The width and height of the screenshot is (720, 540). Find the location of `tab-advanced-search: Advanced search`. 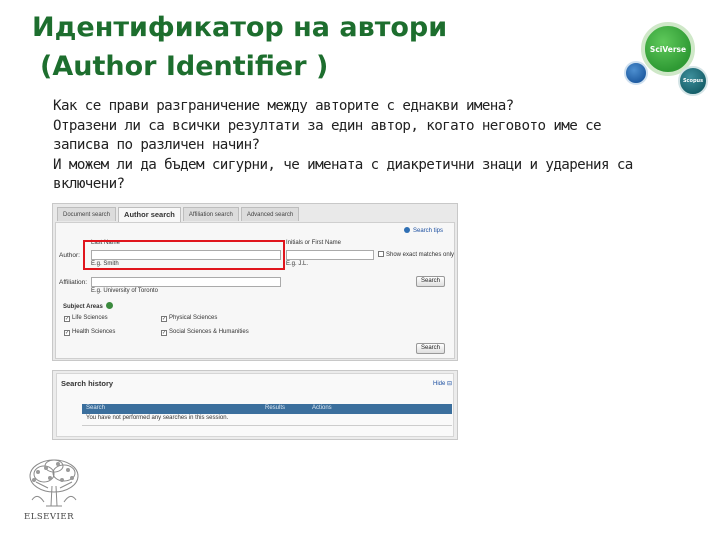

tab-advanced-search: Advanced search is located at coordinates (270, 214).